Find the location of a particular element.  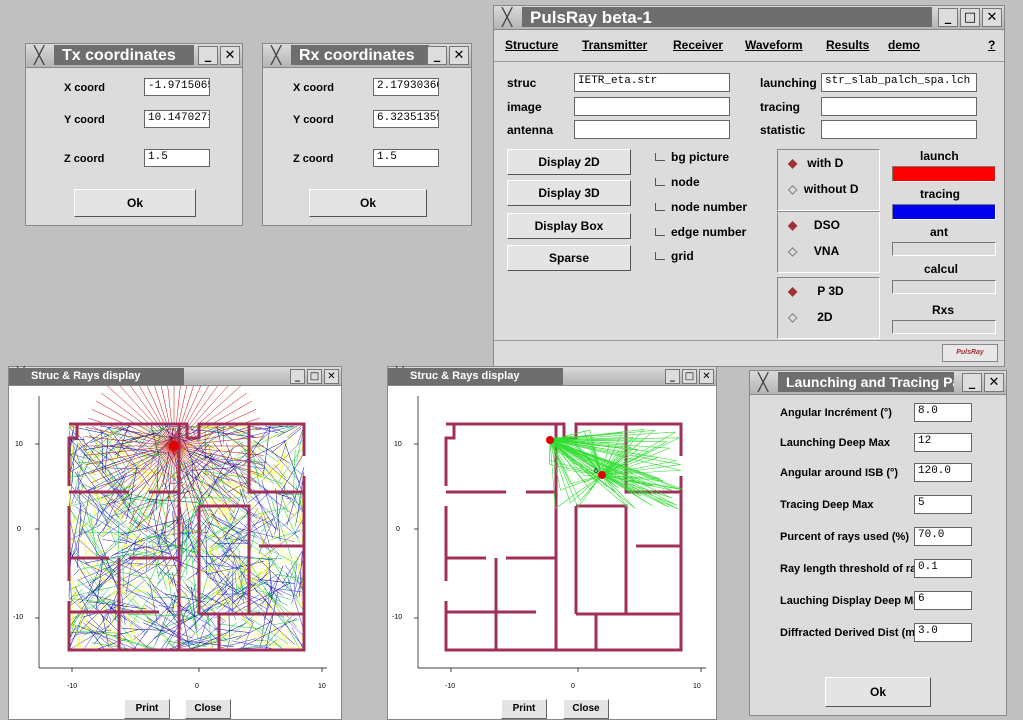

tracing-progress-bar is located at coordinates (944, 212).